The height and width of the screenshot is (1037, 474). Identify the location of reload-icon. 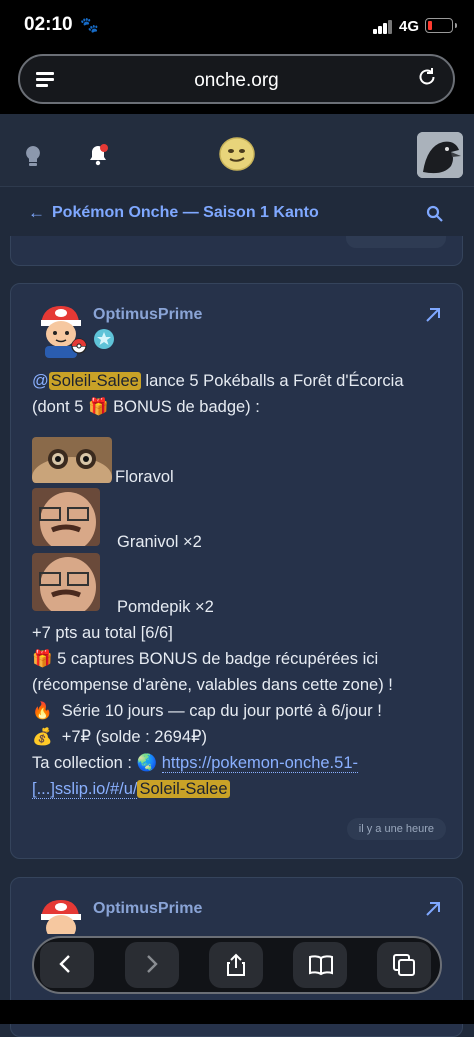
(427, 78).